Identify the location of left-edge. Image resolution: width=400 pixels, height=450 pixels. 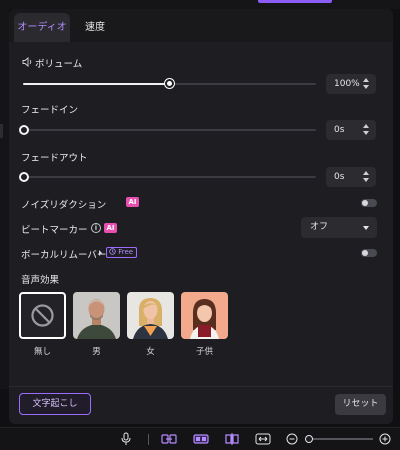
(4, 199).